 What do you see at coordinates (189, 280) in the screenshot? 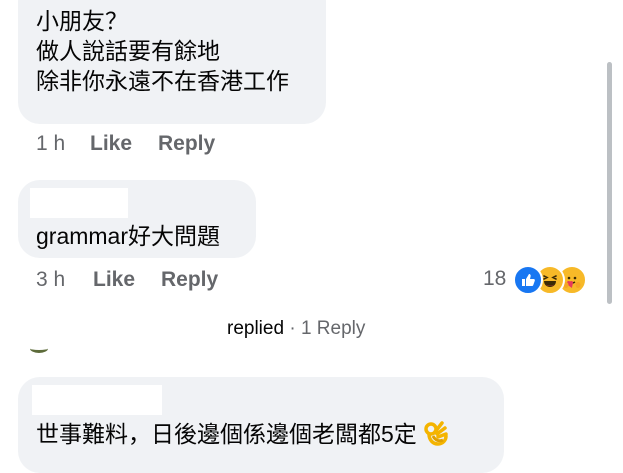
I see `comment-2-reply-button: Reply` at bounding box center [189, 280].